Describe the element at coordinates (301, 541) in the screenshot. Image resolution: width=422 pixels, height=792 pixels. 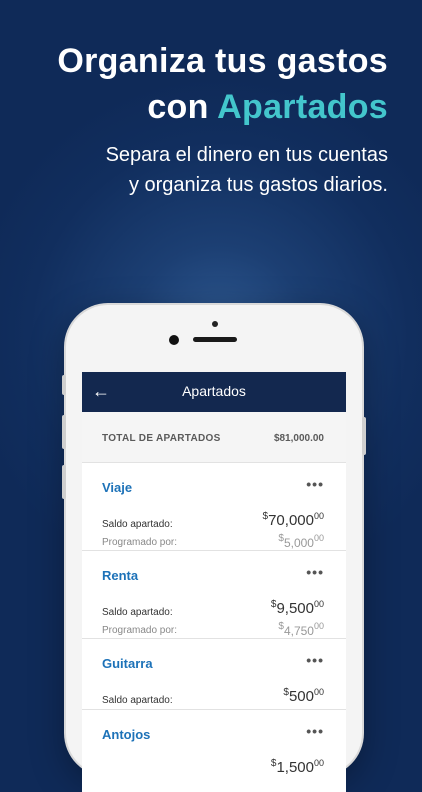
I see `scheduled-amount: $5,00000` at that location.